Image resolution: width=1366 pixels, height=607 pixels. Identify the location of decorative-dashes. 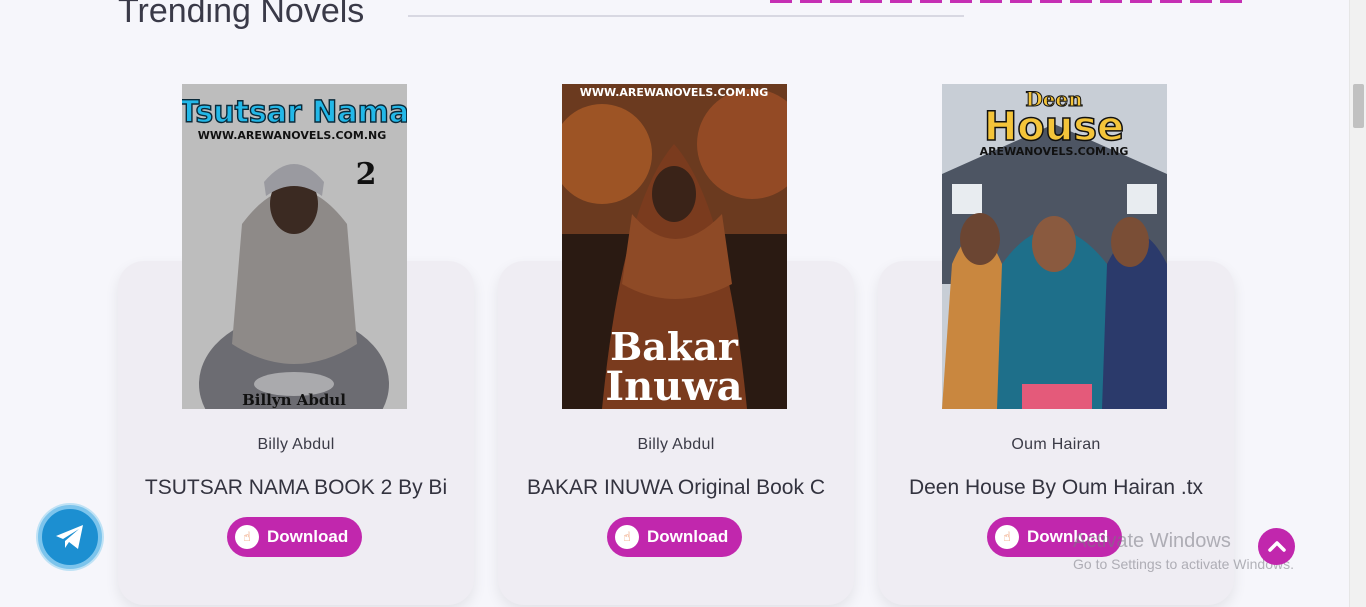
(1006, 1).